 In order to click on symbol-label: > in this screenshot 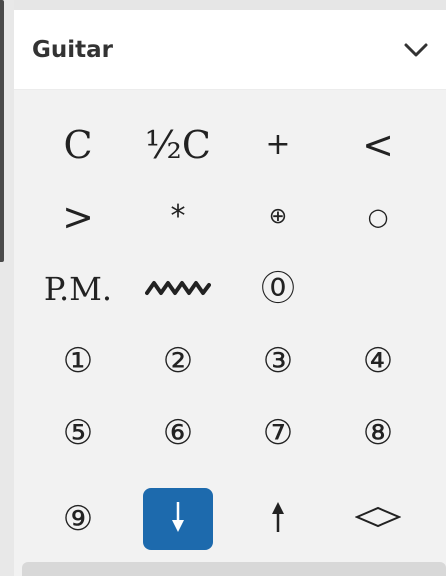, I will do `click(78, 217)`.